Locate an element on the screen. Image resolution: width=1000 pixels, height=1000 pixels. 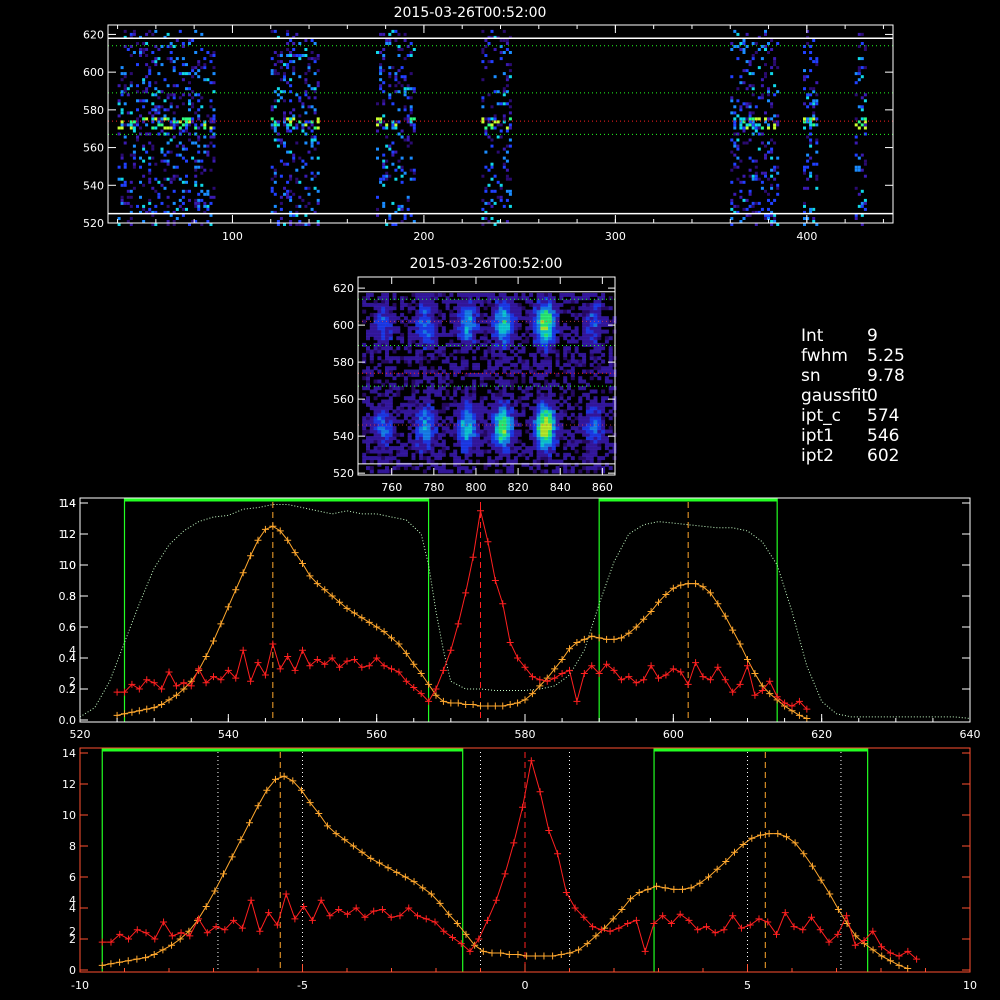
info-key: ipt_c is located at coordinates (821, 416).